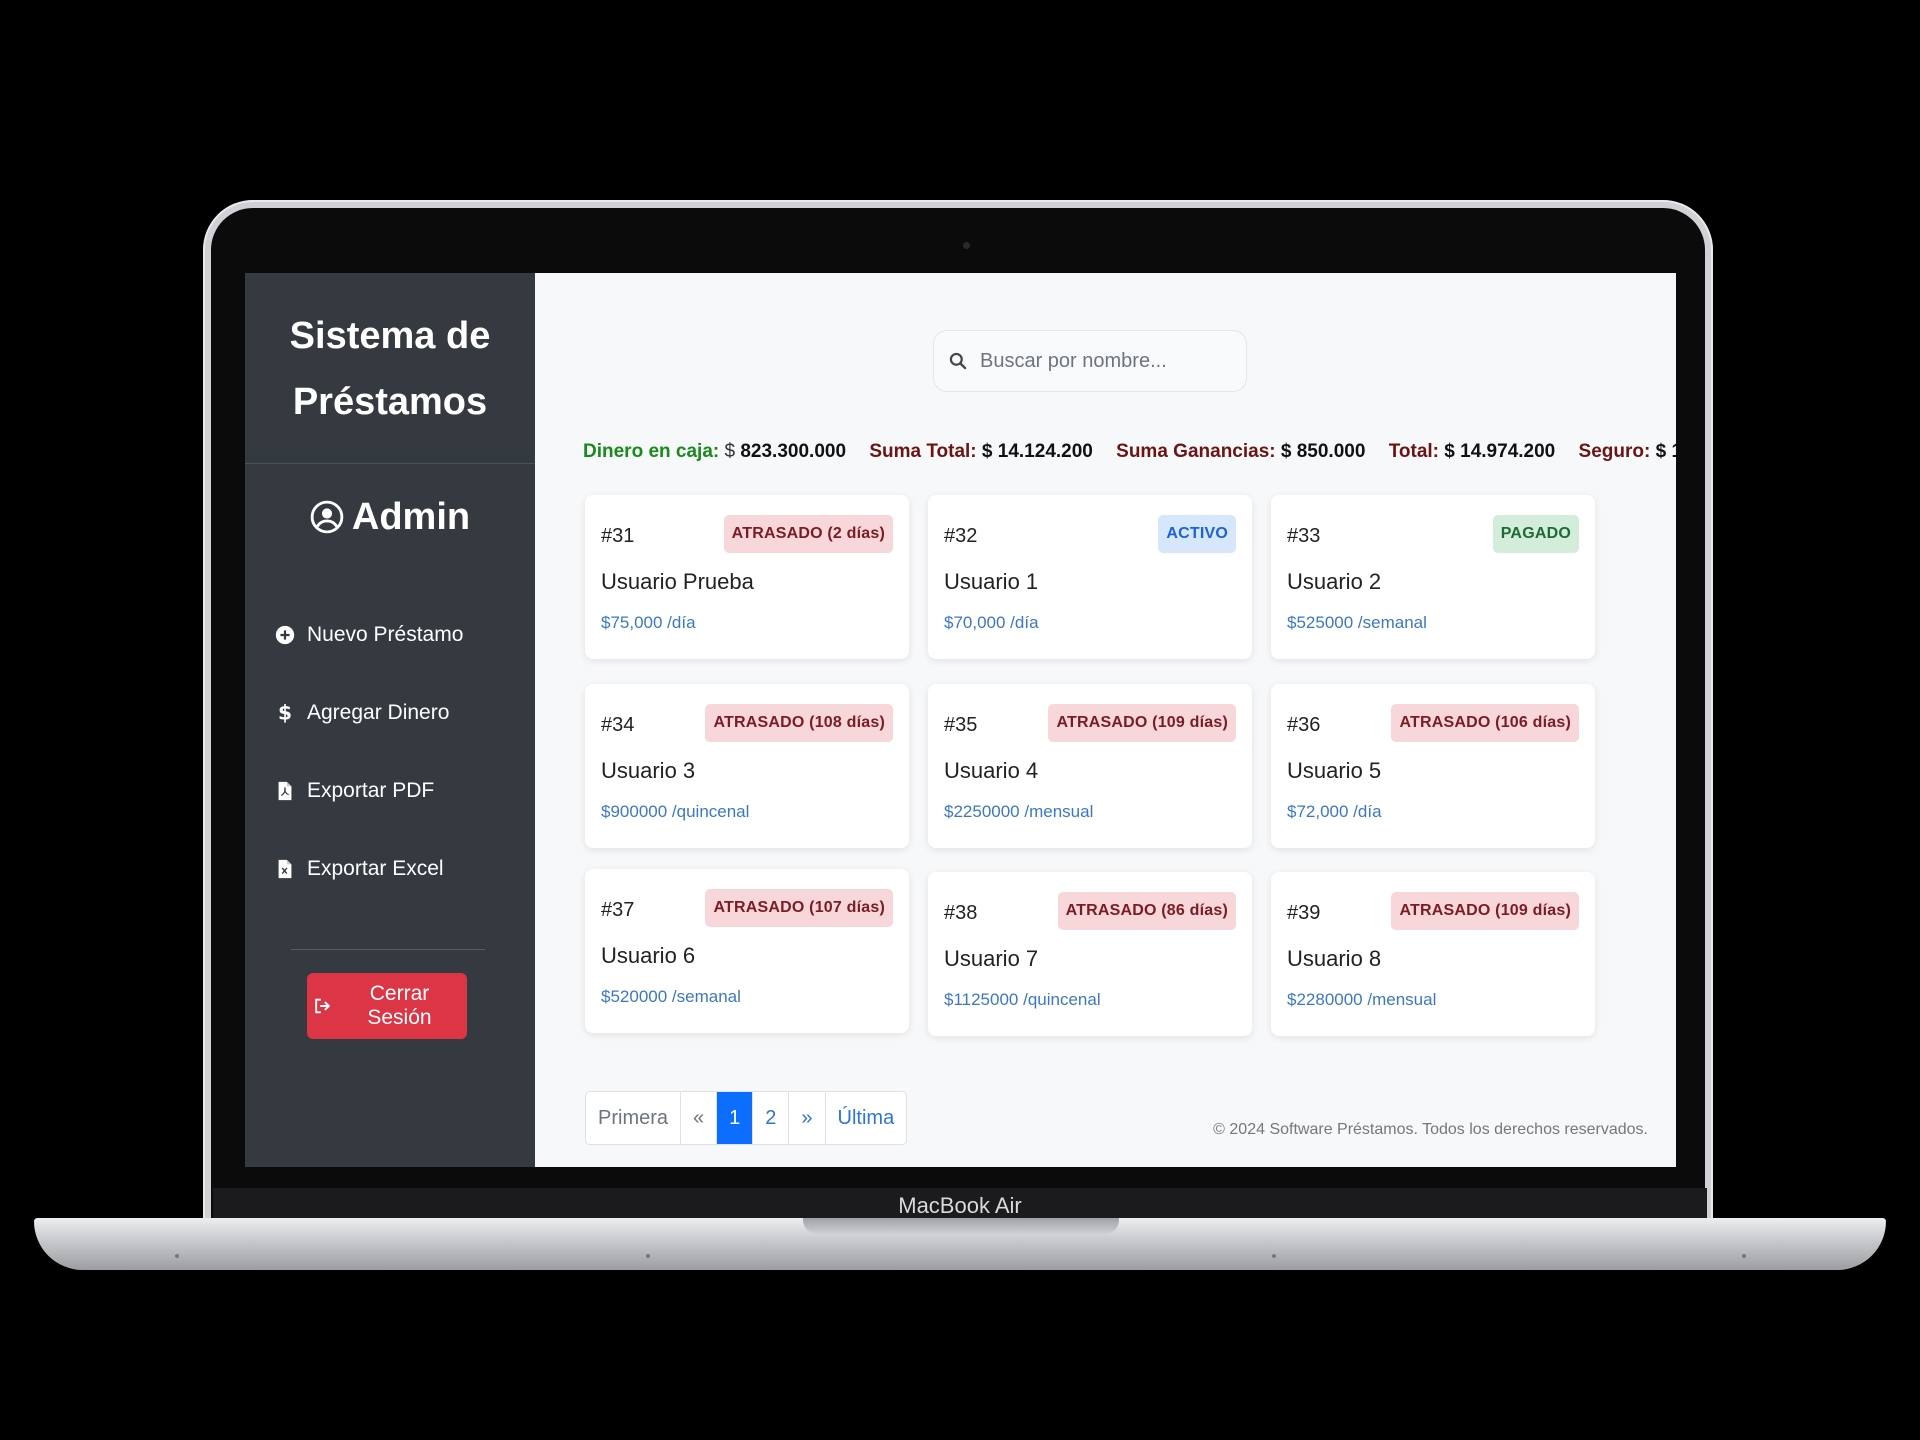 The width and height of the screenshot is (1920, 1440). Describe the element at coordinates (958, 361) in the screenshot. I see `search-icon` at that location.